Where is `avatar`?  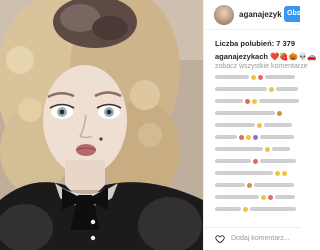
avatar is located at coordinates (224, 14).